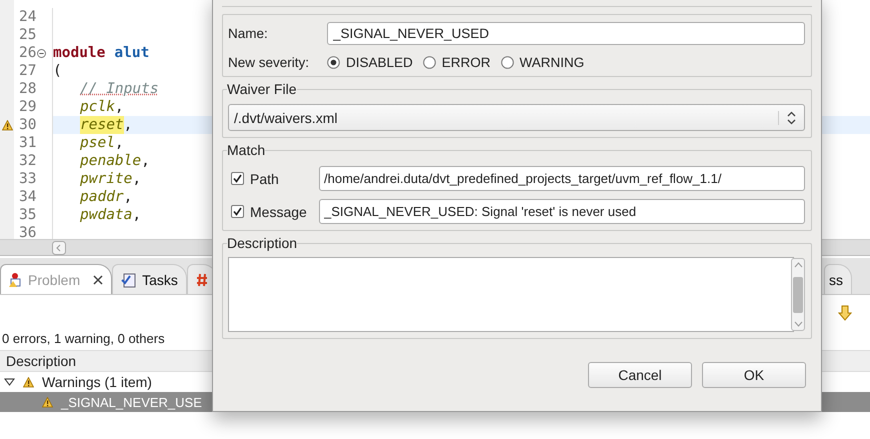 This screenshot has width=870, height=439. I want to click on group-title: Description, so click(262, 243).